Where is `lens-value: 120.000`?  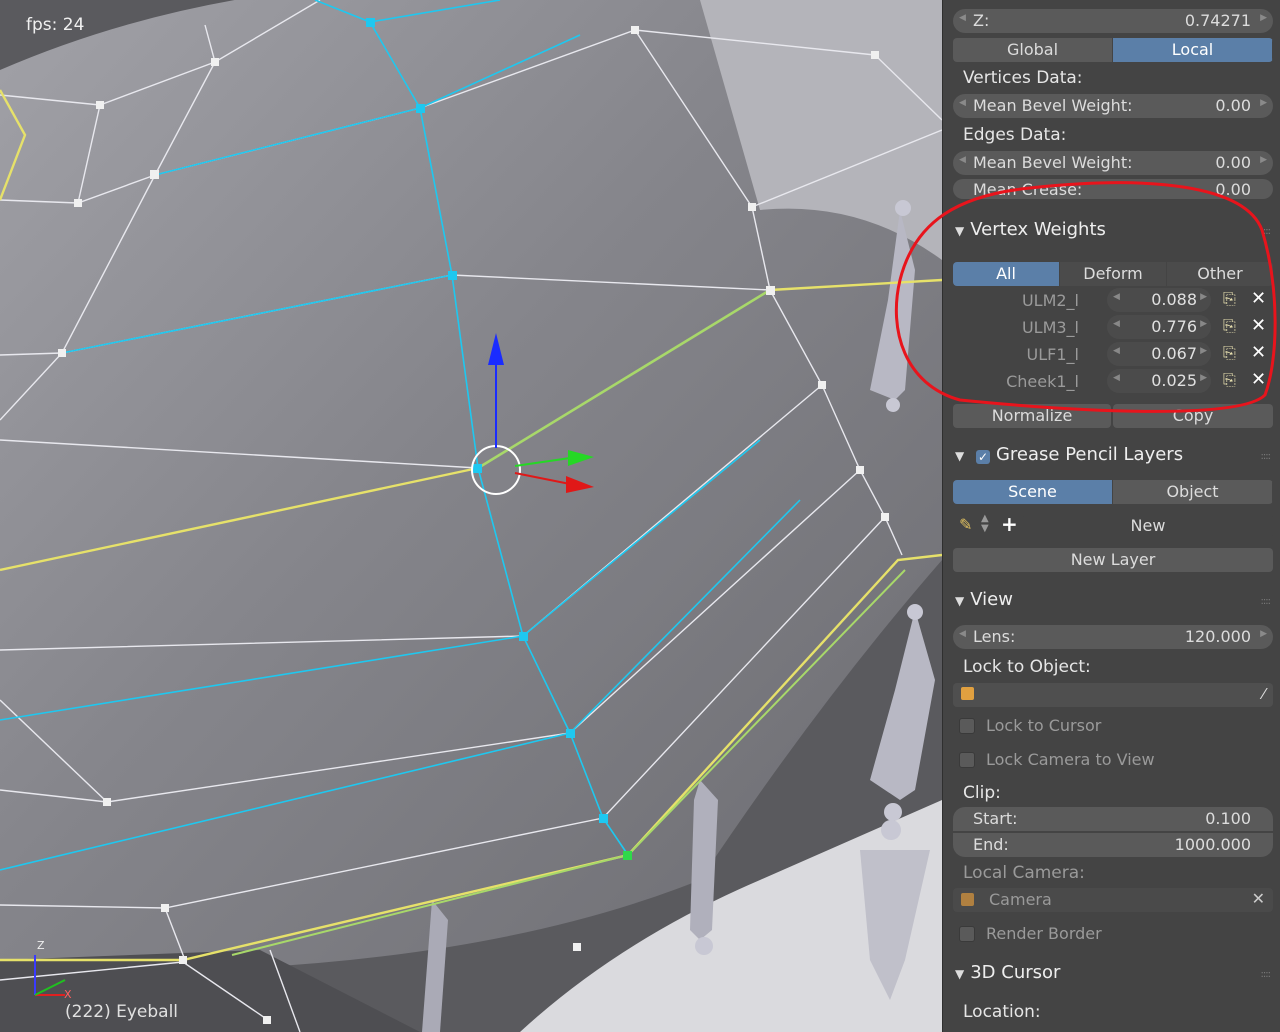
lens-value: 120.000 is located at coordinates (1217, 636).